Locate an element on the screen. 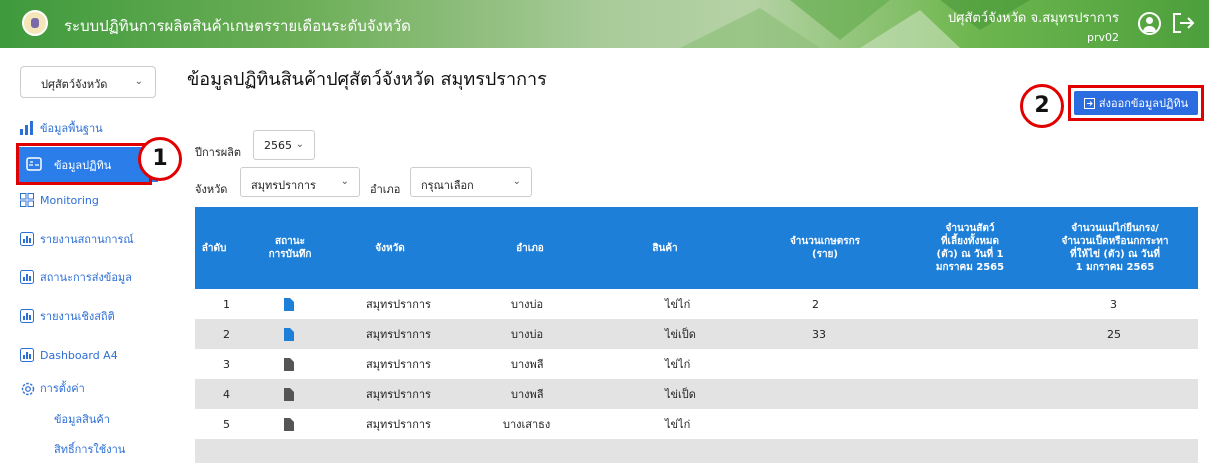  province-select: สมุทรปราการ ⌄ is located at coordinates (300, 182).